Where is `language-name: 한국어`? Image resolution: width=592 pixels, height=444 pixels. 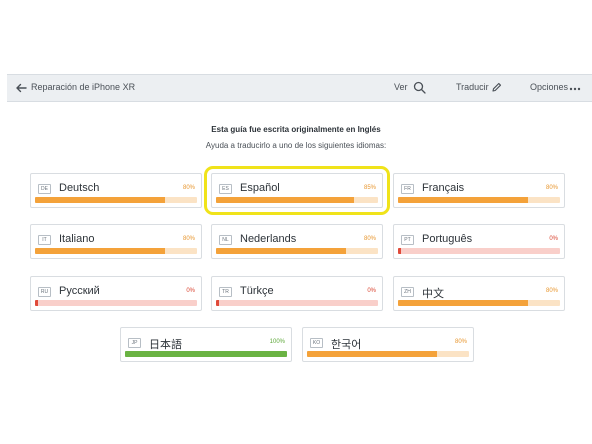
language-name: 한국어 is located at coordinates (346, 345).